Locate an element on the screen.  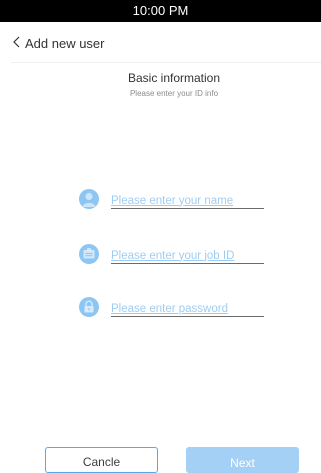
cancel-button: Cancle is located at coordinates (101, 460).